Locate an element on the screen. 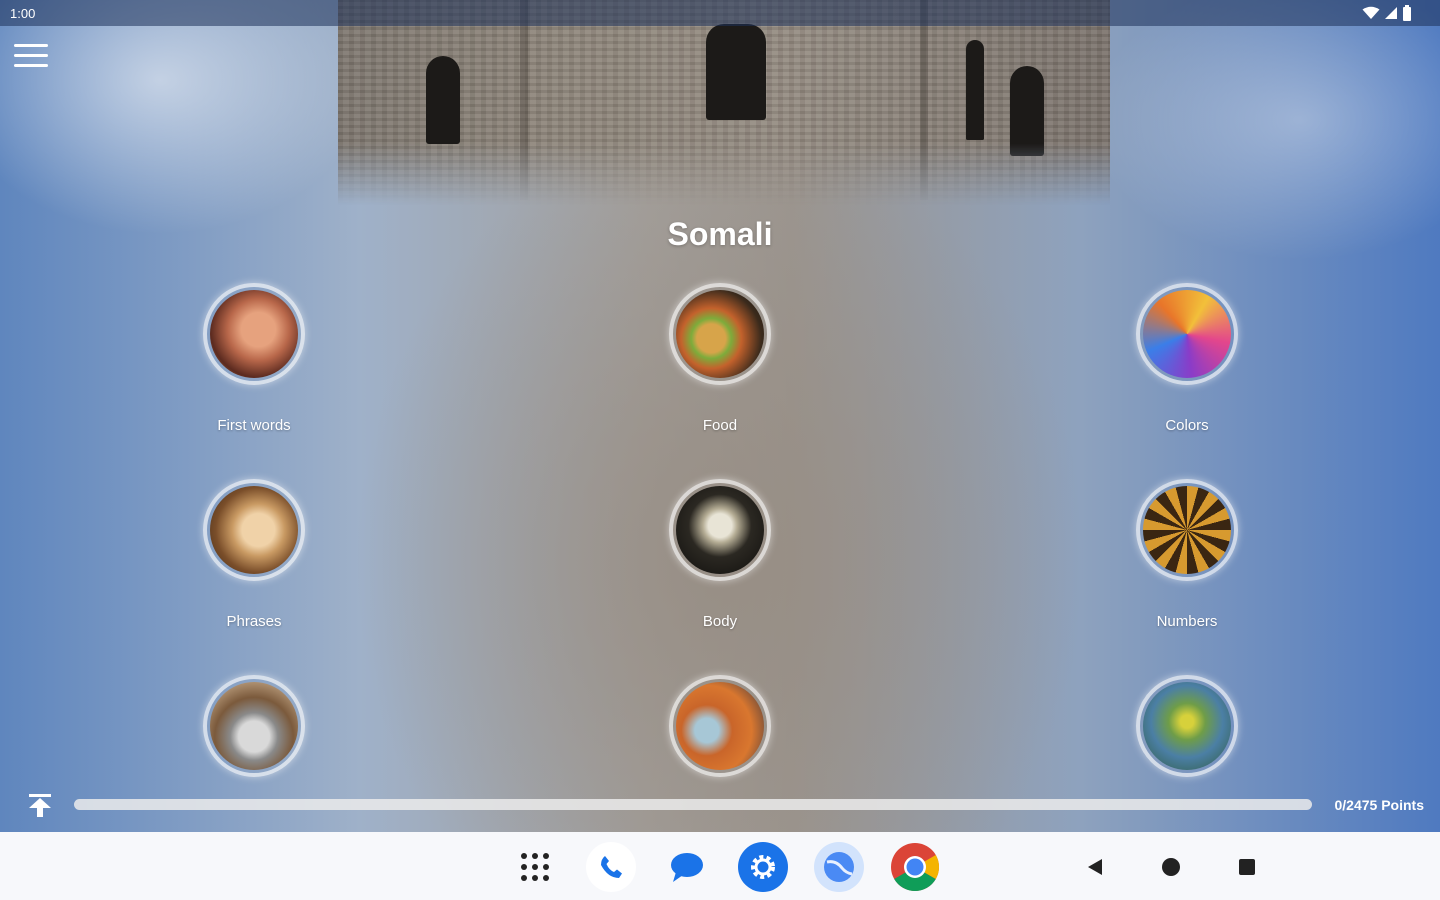 The image size is (1440, 900). home-icon is located at coordinates (1171, 867).